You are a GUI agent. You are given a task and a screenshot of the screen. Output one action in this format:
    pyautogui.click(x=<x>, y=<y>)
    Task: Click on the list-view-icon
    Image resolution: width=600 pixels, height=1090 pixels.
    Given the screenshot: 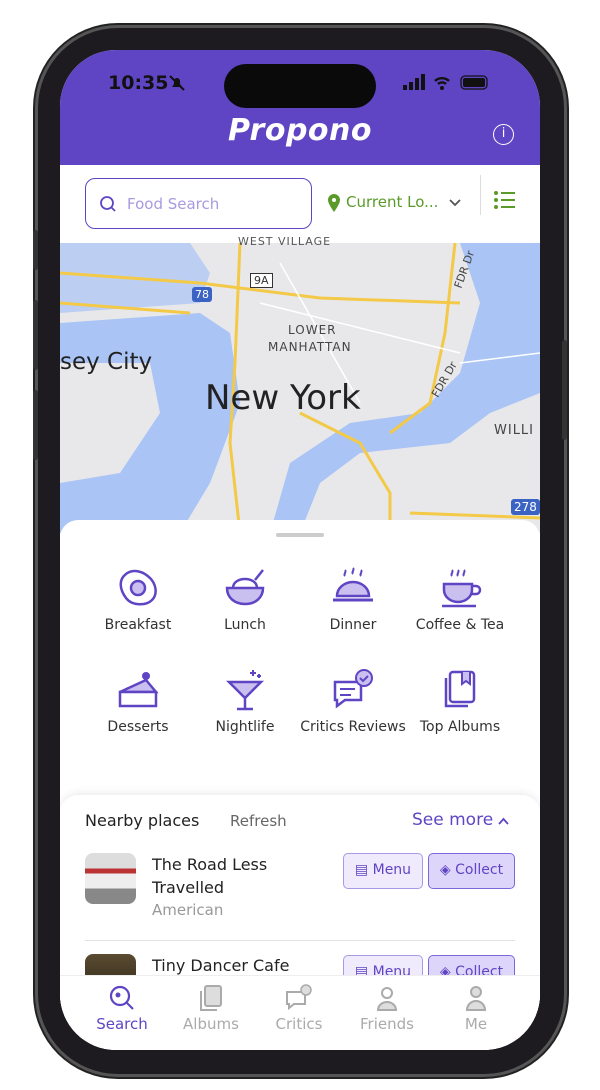 What is the action you would take?
    pyautogui.click(x=505, y=201)
    